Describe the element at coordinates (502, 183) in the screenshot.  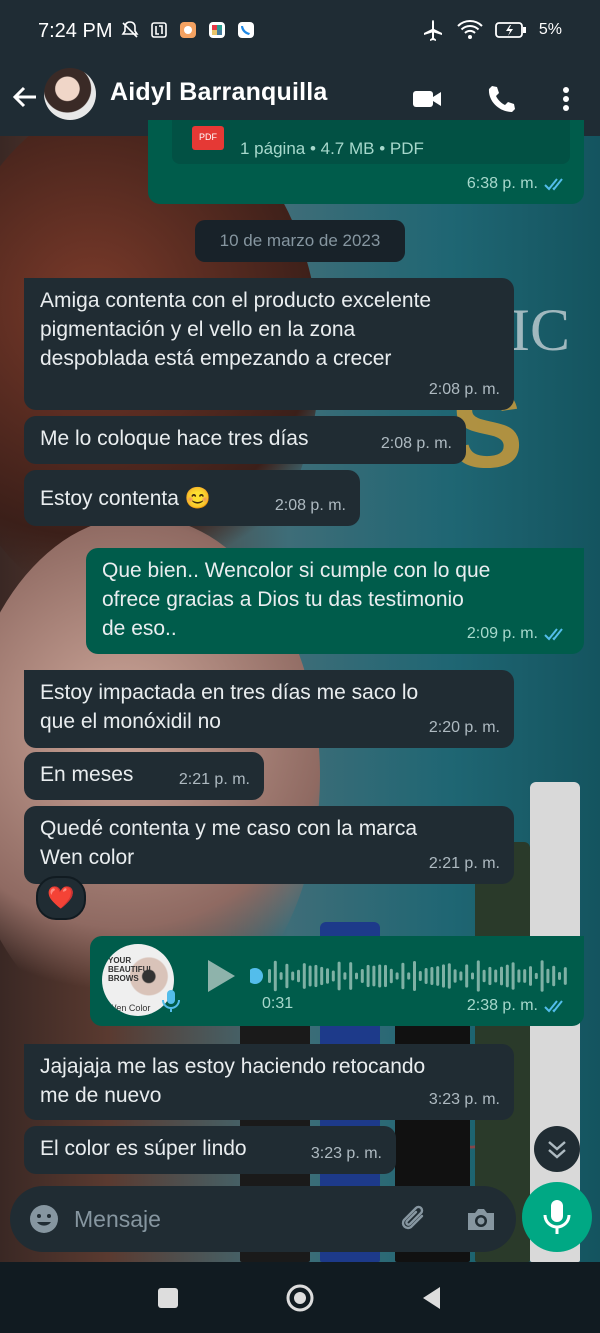
I see `message-time: 6:38 p. m.` at that location.